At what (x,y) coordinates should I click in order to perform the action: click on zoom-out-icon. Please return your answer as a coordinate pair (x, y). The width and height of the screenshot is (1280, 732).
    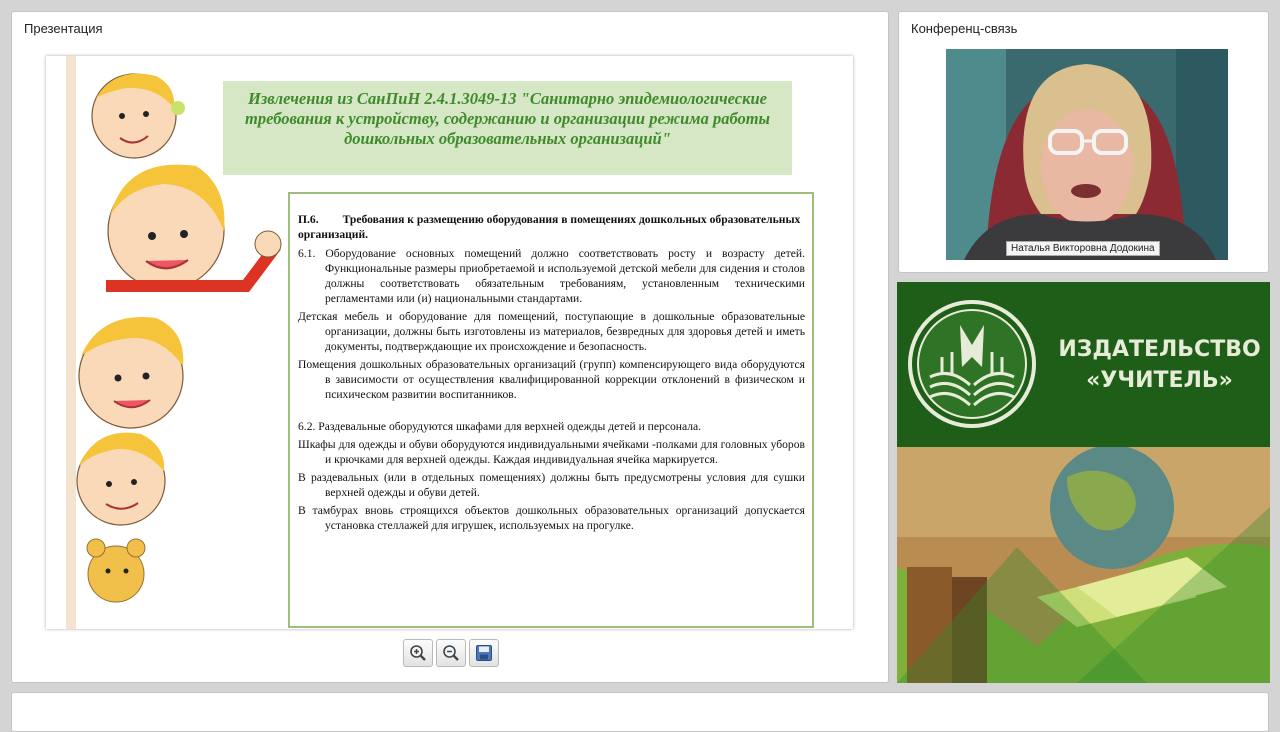
    Looking at the image, I should click on (451, 653).